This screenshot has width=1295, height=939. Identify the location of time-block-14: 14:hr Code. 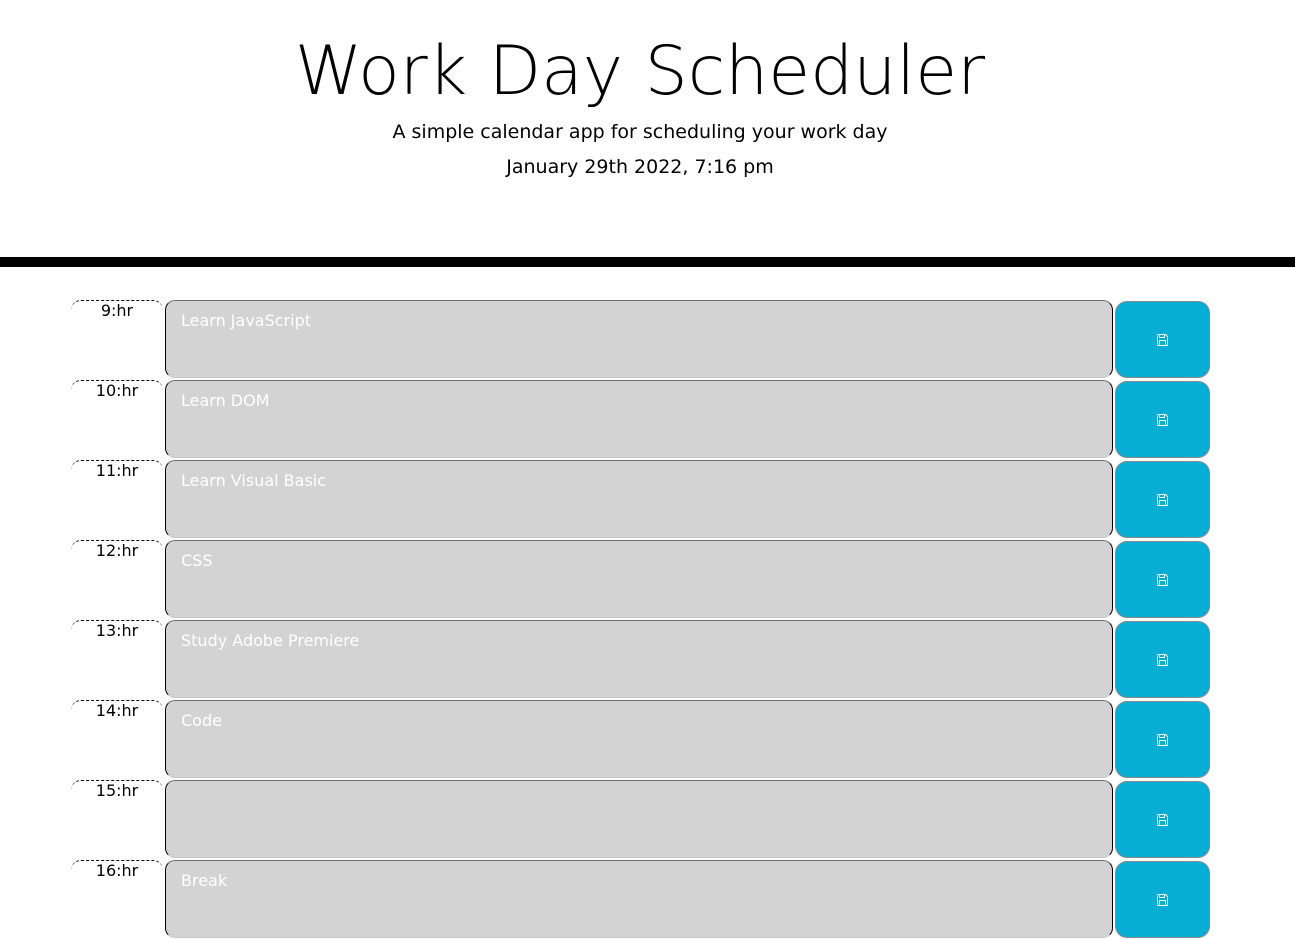
(647, 740).